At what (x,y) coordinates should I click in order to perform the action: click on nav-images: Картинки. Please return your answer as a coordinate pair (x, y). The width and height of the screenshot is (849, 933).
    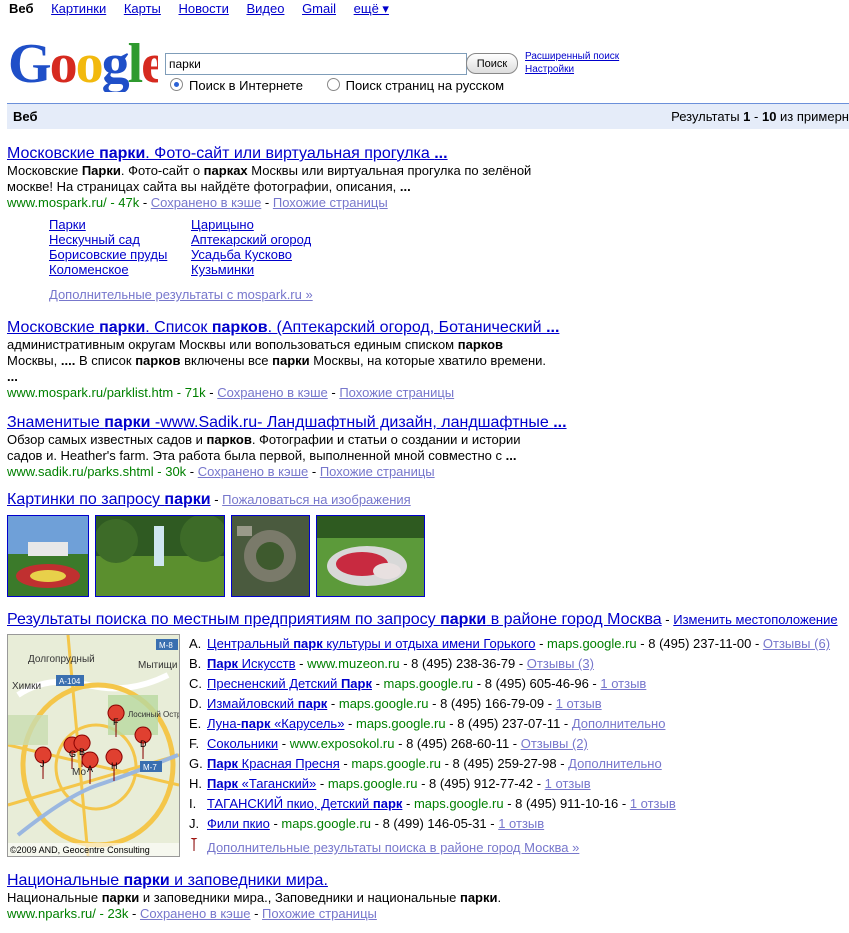
    Looking at the image, I should click on (78, 8).